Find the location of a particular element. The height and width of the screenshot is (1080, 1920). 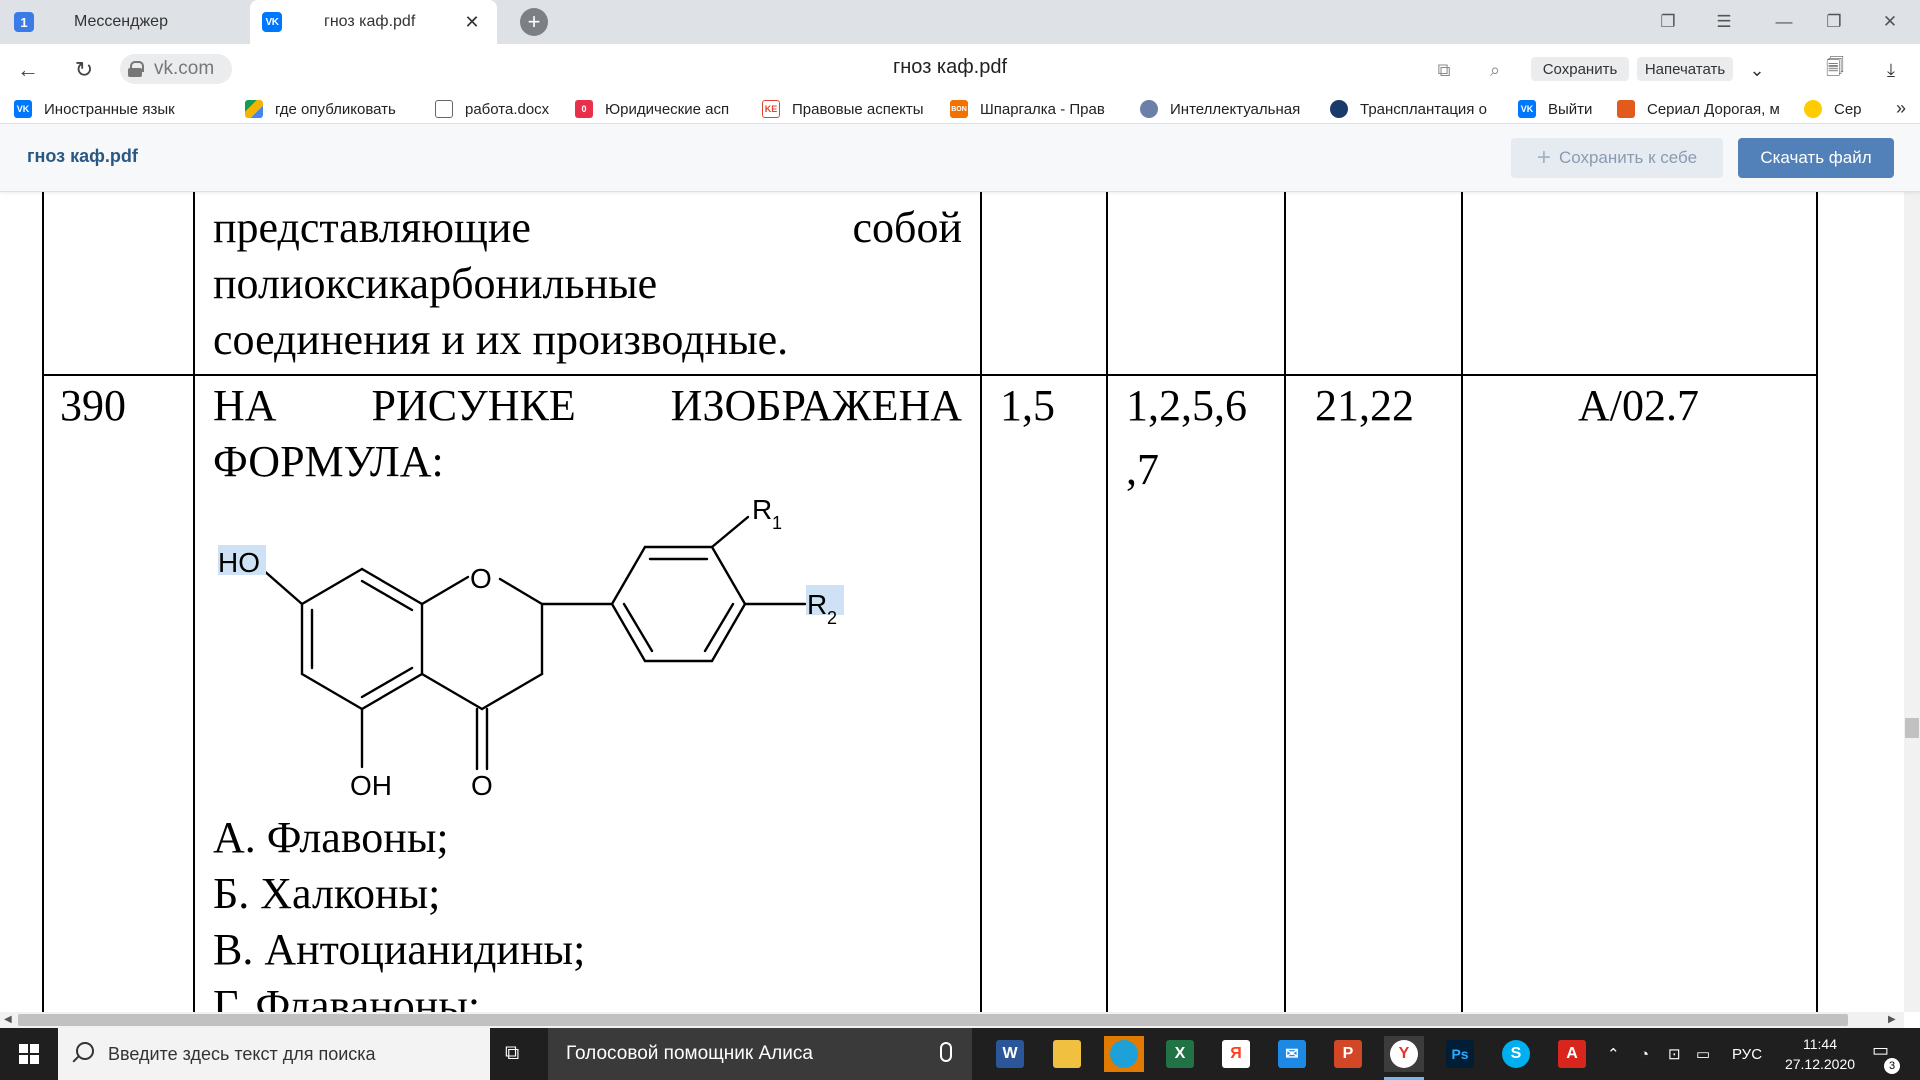

acrobat-app: A is located at coordinates (1572, 1054).